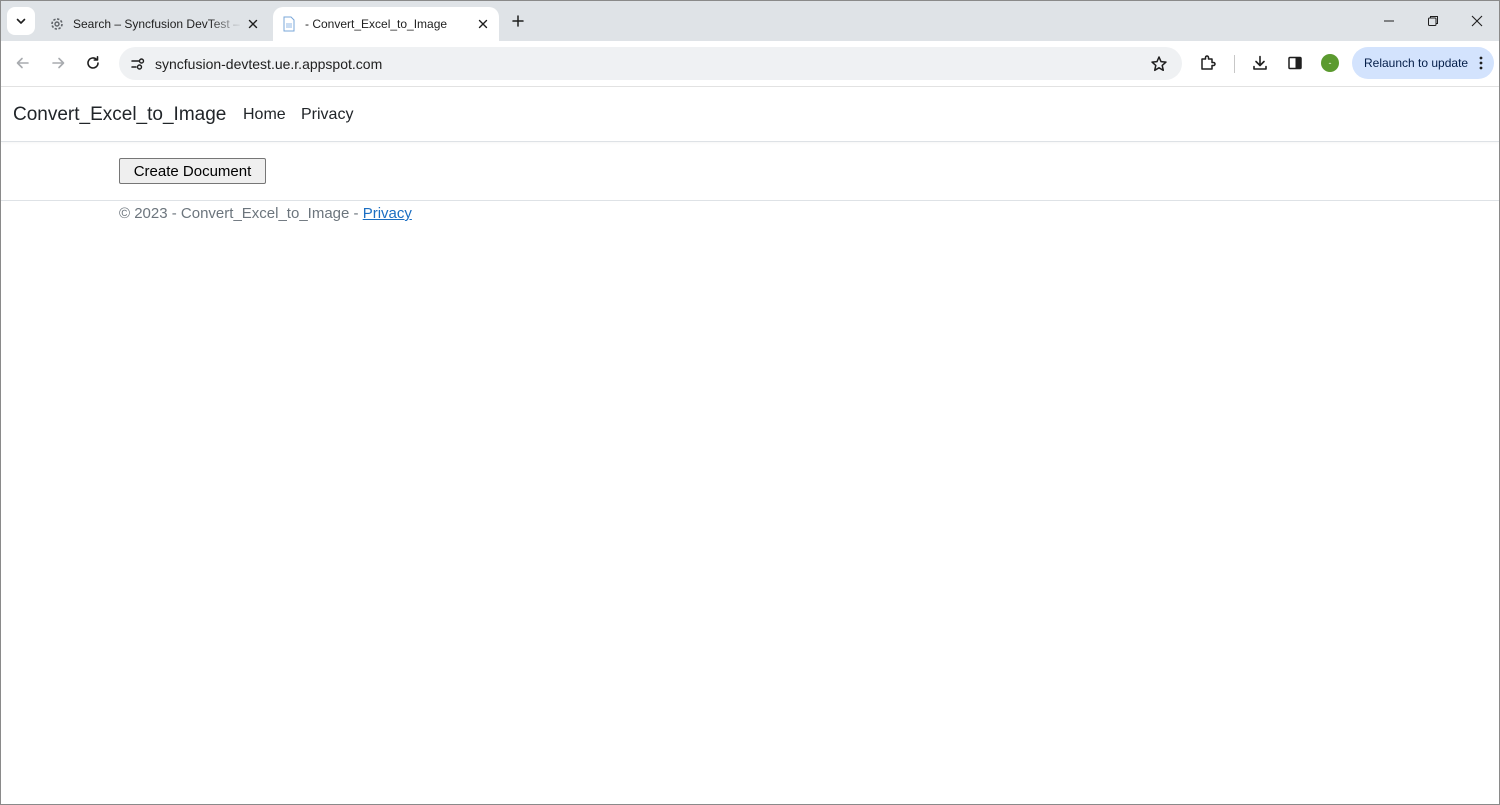  What do you see at coordinates (387, 213) in the screenshot?
I see `footer-privacy-link: Privacy` at bounding box center [387, 213].